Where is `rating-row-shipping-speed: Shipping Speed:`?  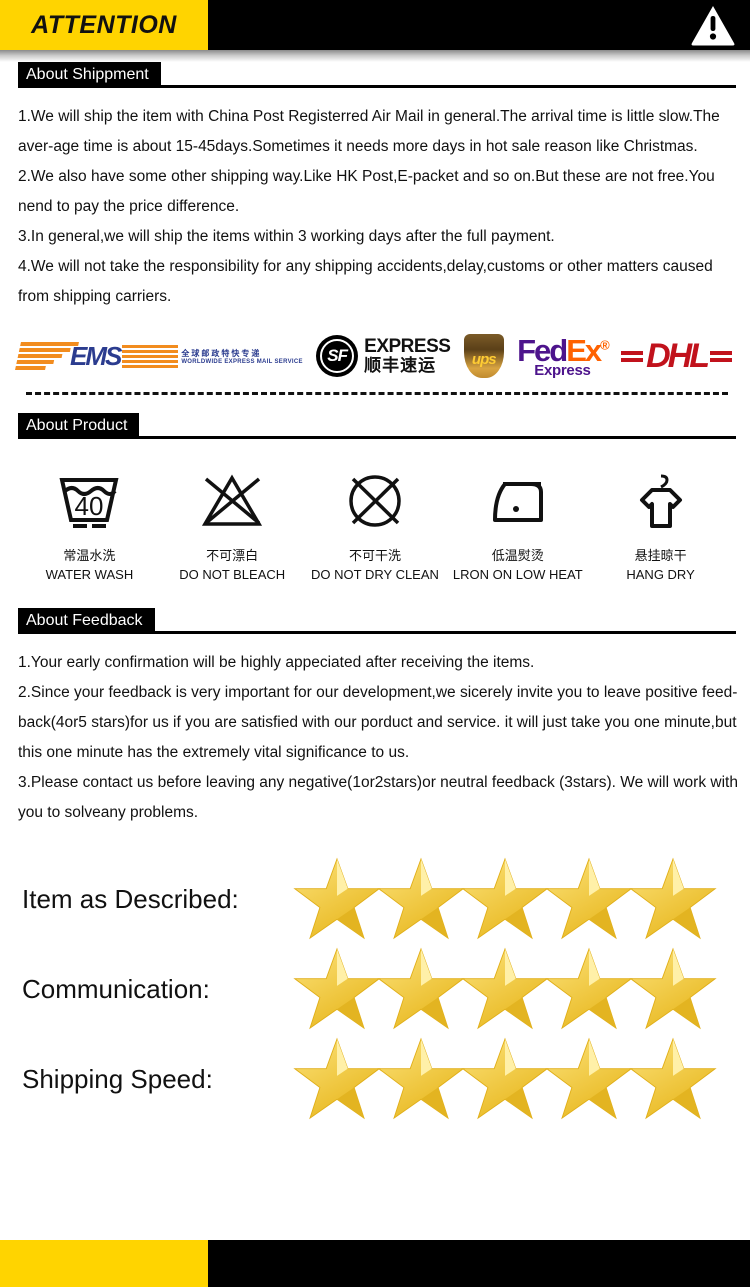 rating-row-shipping-speed: Shipping Speed: is located at coordinates (375, 1079).